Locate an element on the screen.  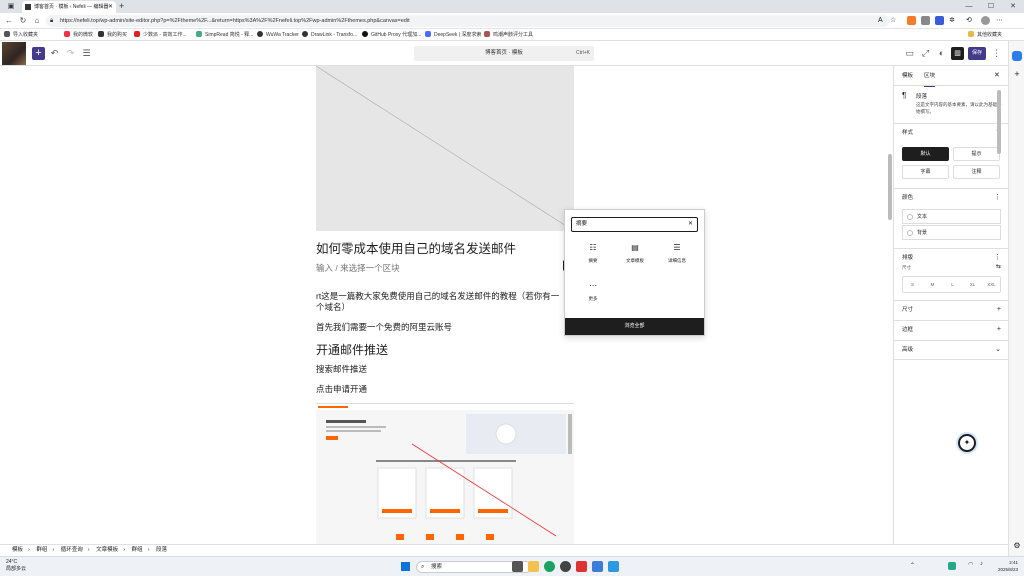
block-option-details: ☰ 详细信息 is located at coordinates (677, 257).